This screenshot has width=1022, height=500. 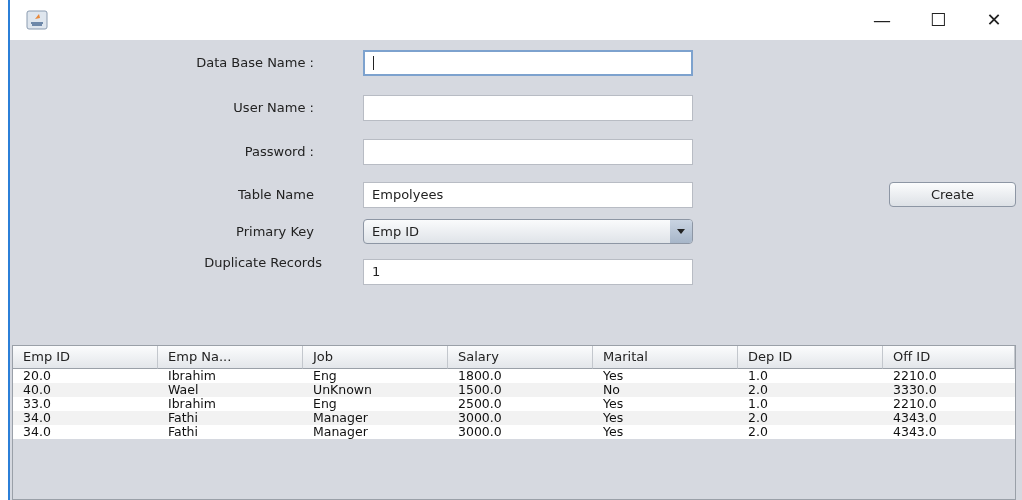 I want to click on column-header: Dep ID, so click(x=810, y=357).